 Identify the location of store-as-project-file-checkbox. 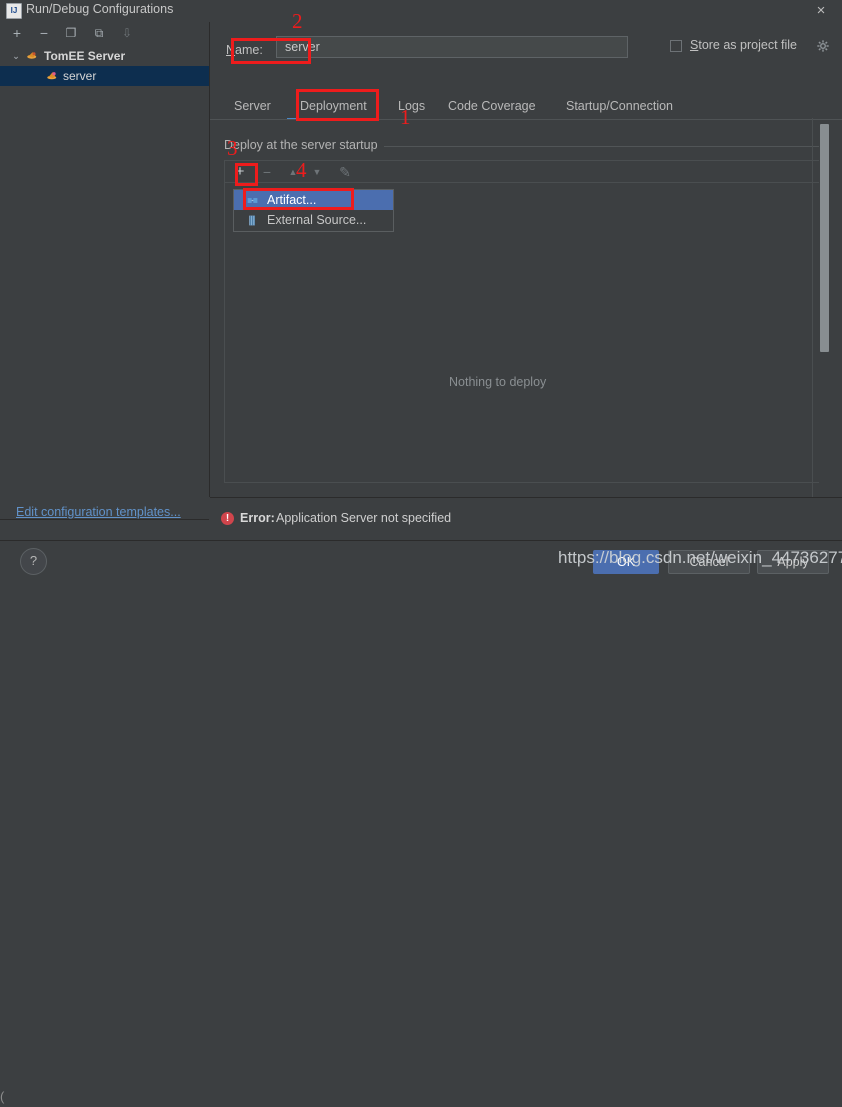
(676, 46).